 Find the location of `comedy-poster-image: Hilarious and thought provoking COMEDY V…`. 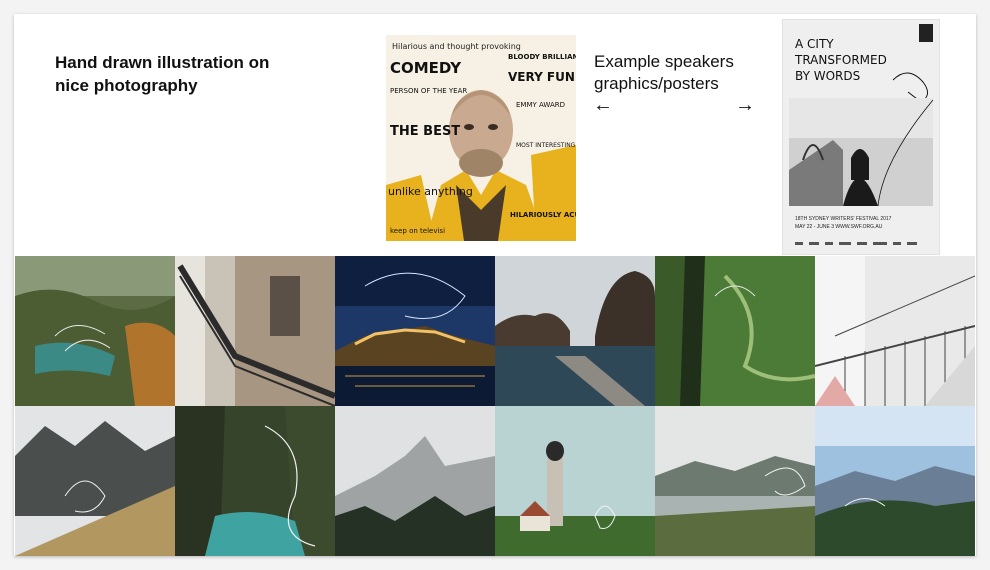

comedy-poster-image: Hilarious and thought provoking COMEDY V… is located at coordinates (481, 138).